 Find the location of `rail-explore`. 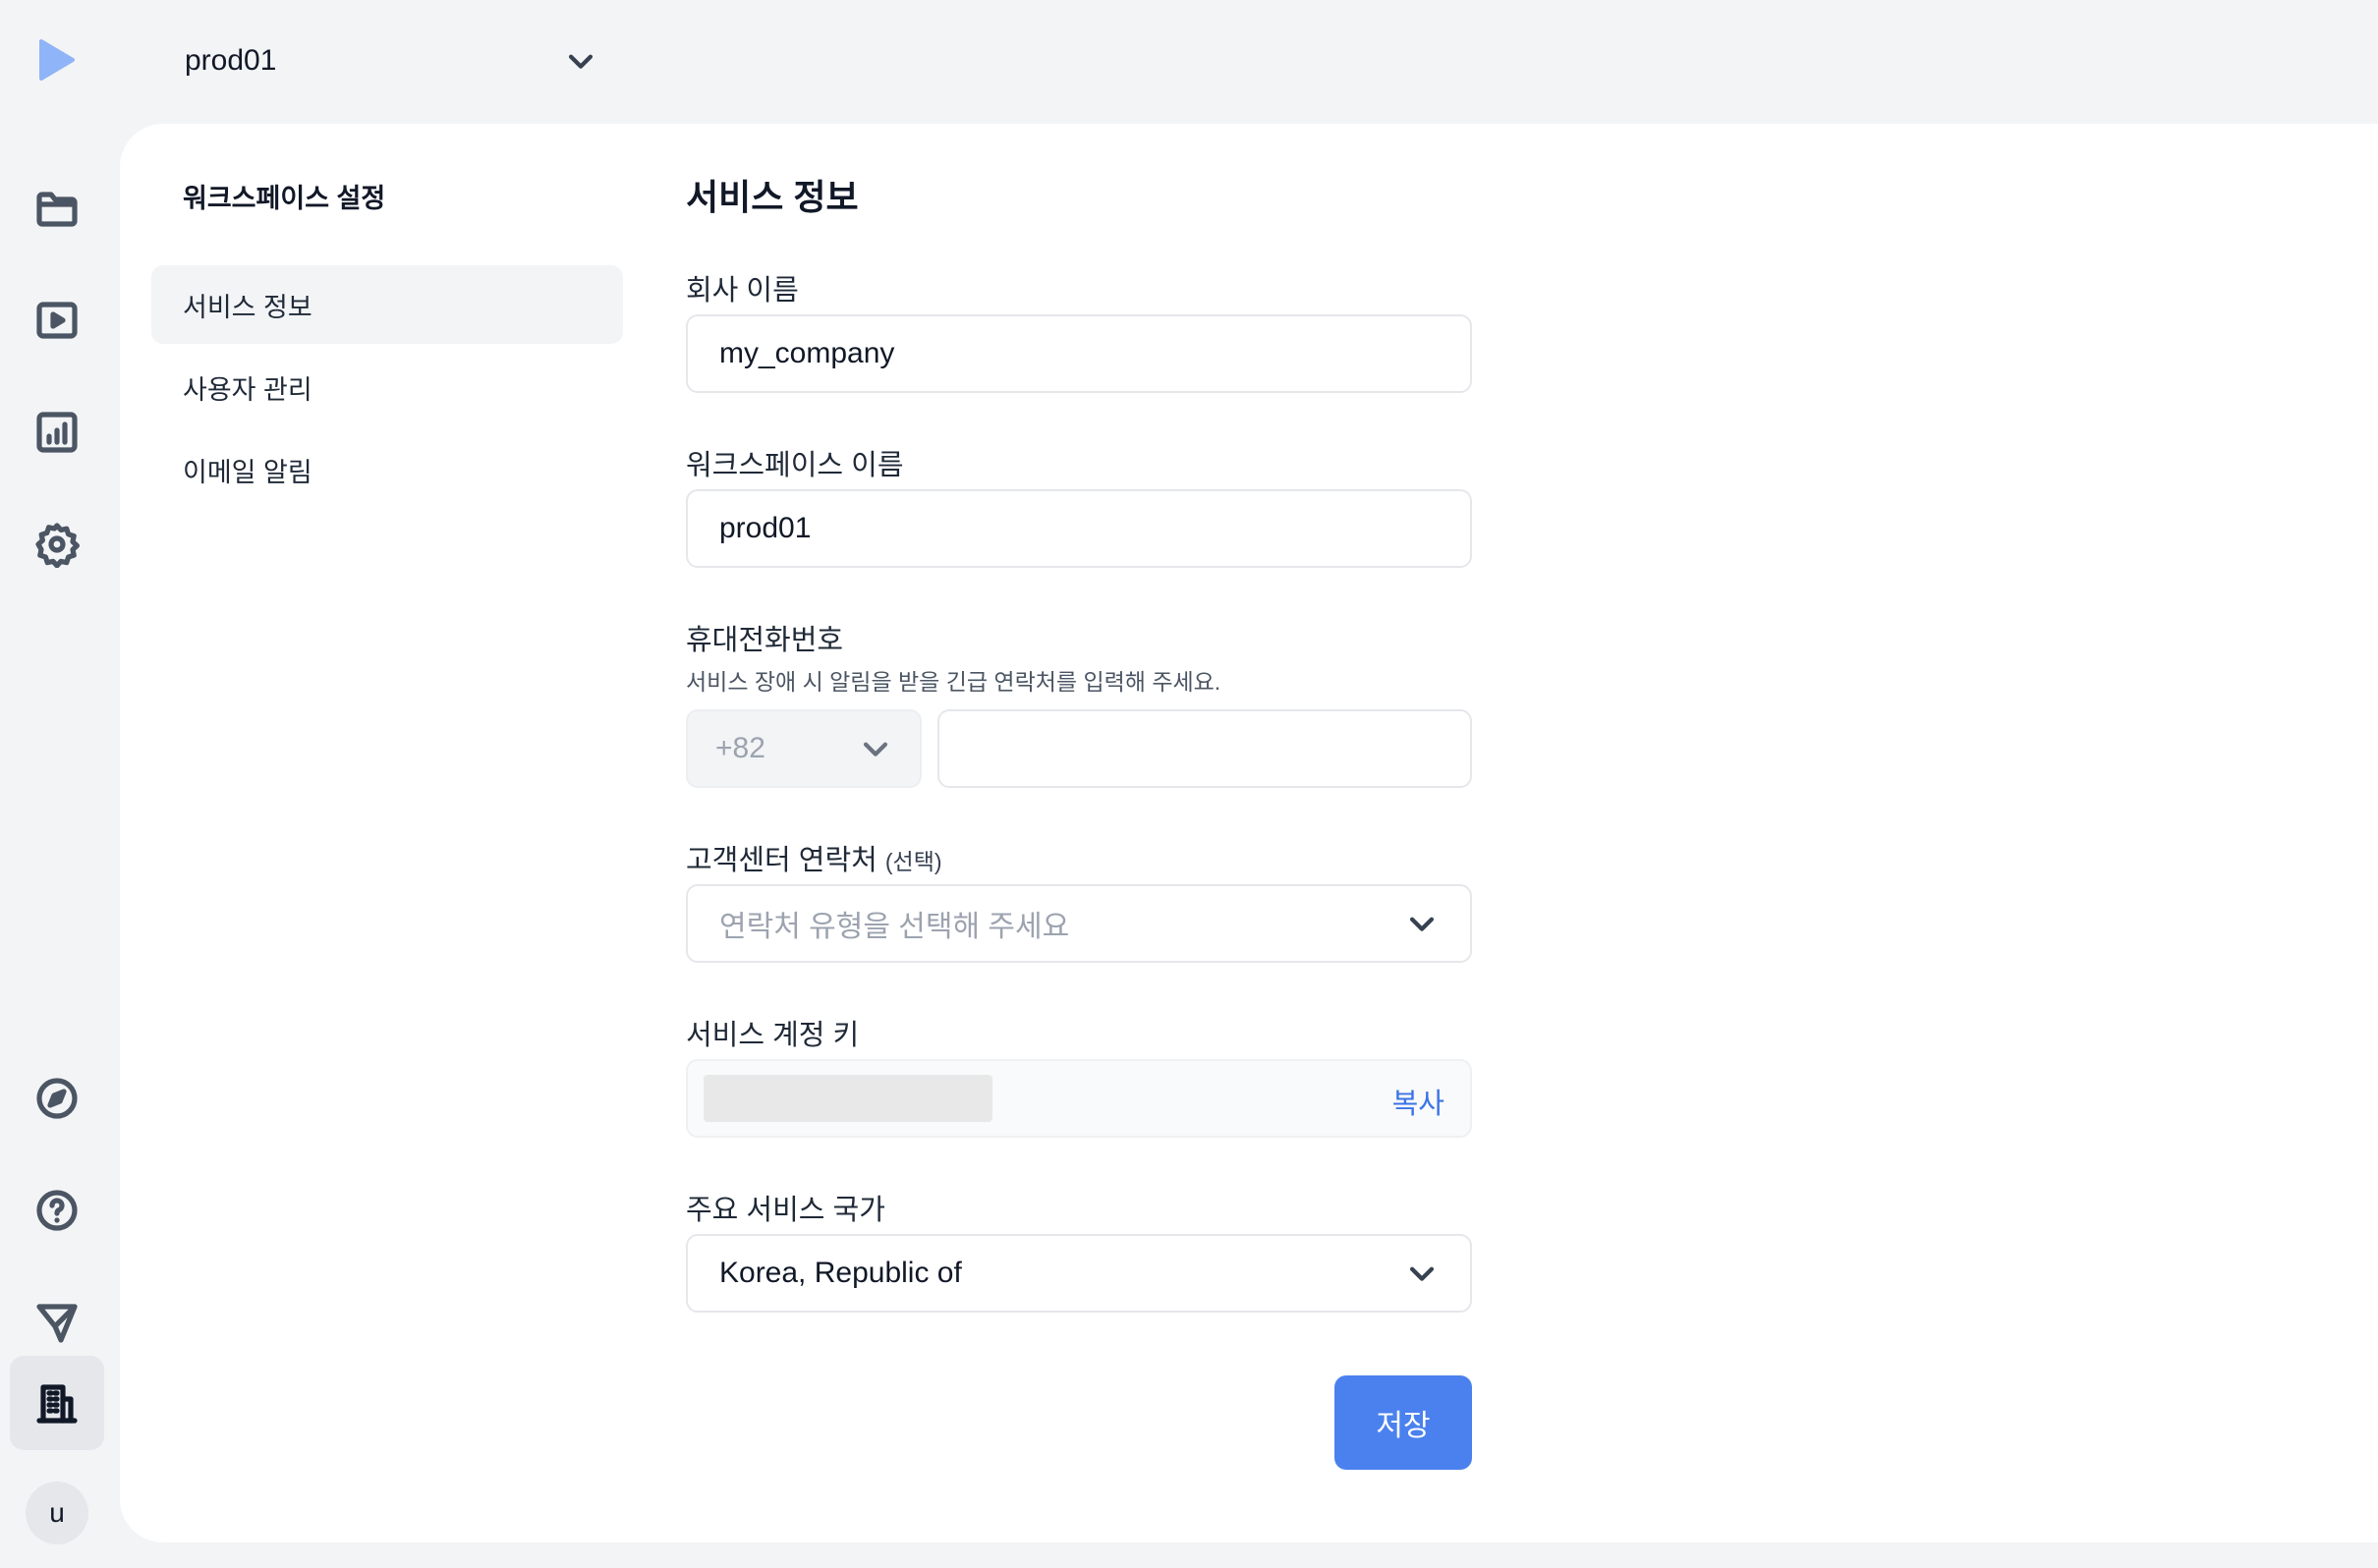

rail-explore is located at coordinates (57, 1098).